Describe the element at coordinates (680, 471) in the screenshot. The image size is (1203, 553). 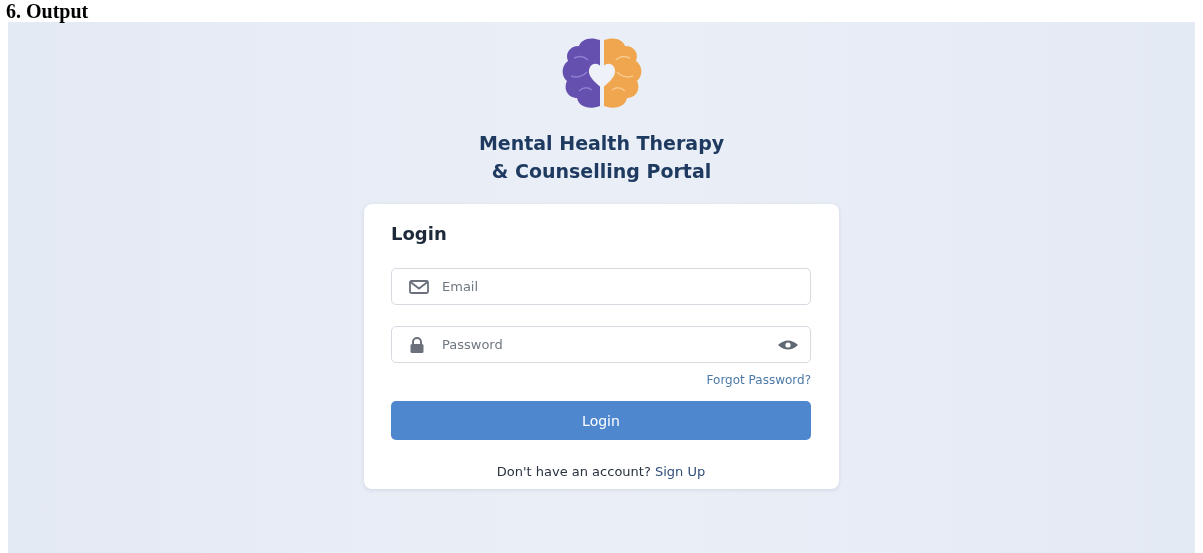
I see `sign-up-link: Sign Up` at that location.